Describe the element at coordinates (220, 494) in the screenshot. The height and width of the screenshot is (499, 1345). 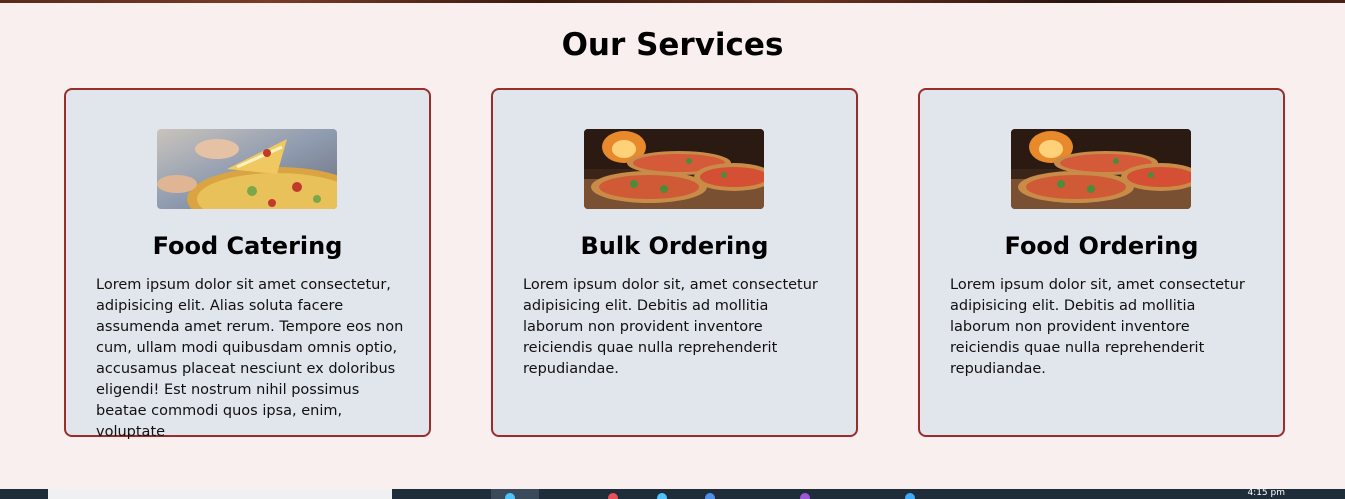
I see `taskbar-search-box` at that location.